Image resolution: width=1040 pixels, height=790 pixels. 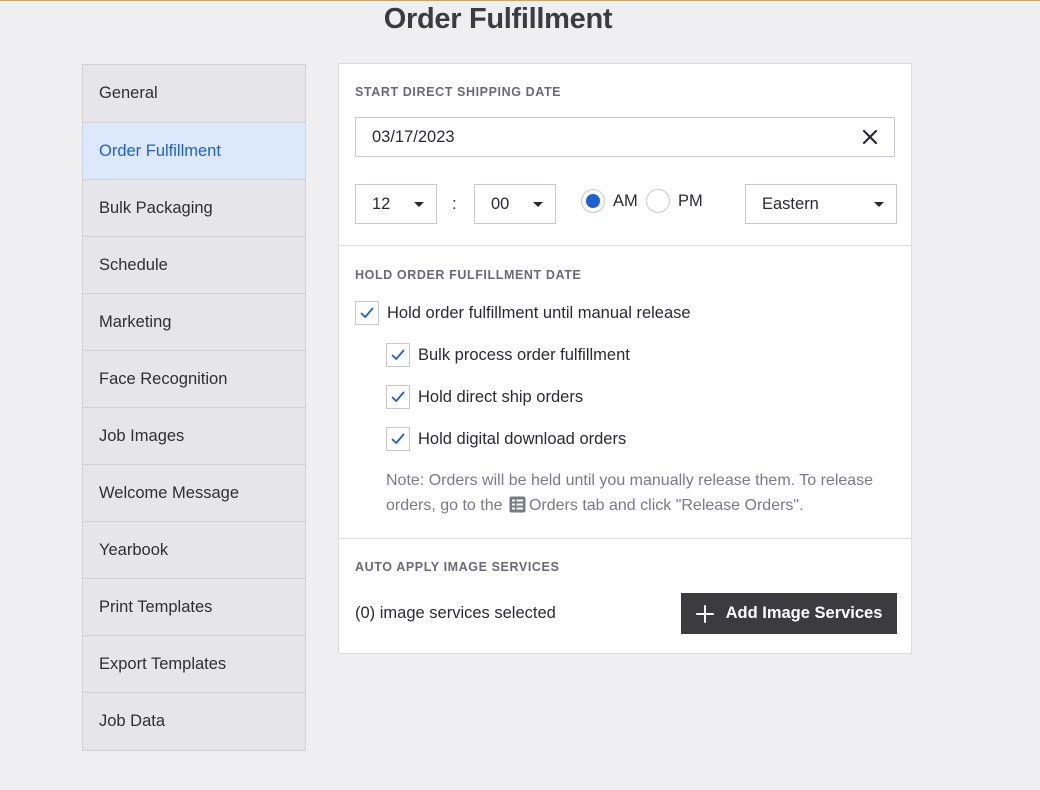 I want to click on direct-ship-label: Hold direct ship orders, so click(x=501, y=396).